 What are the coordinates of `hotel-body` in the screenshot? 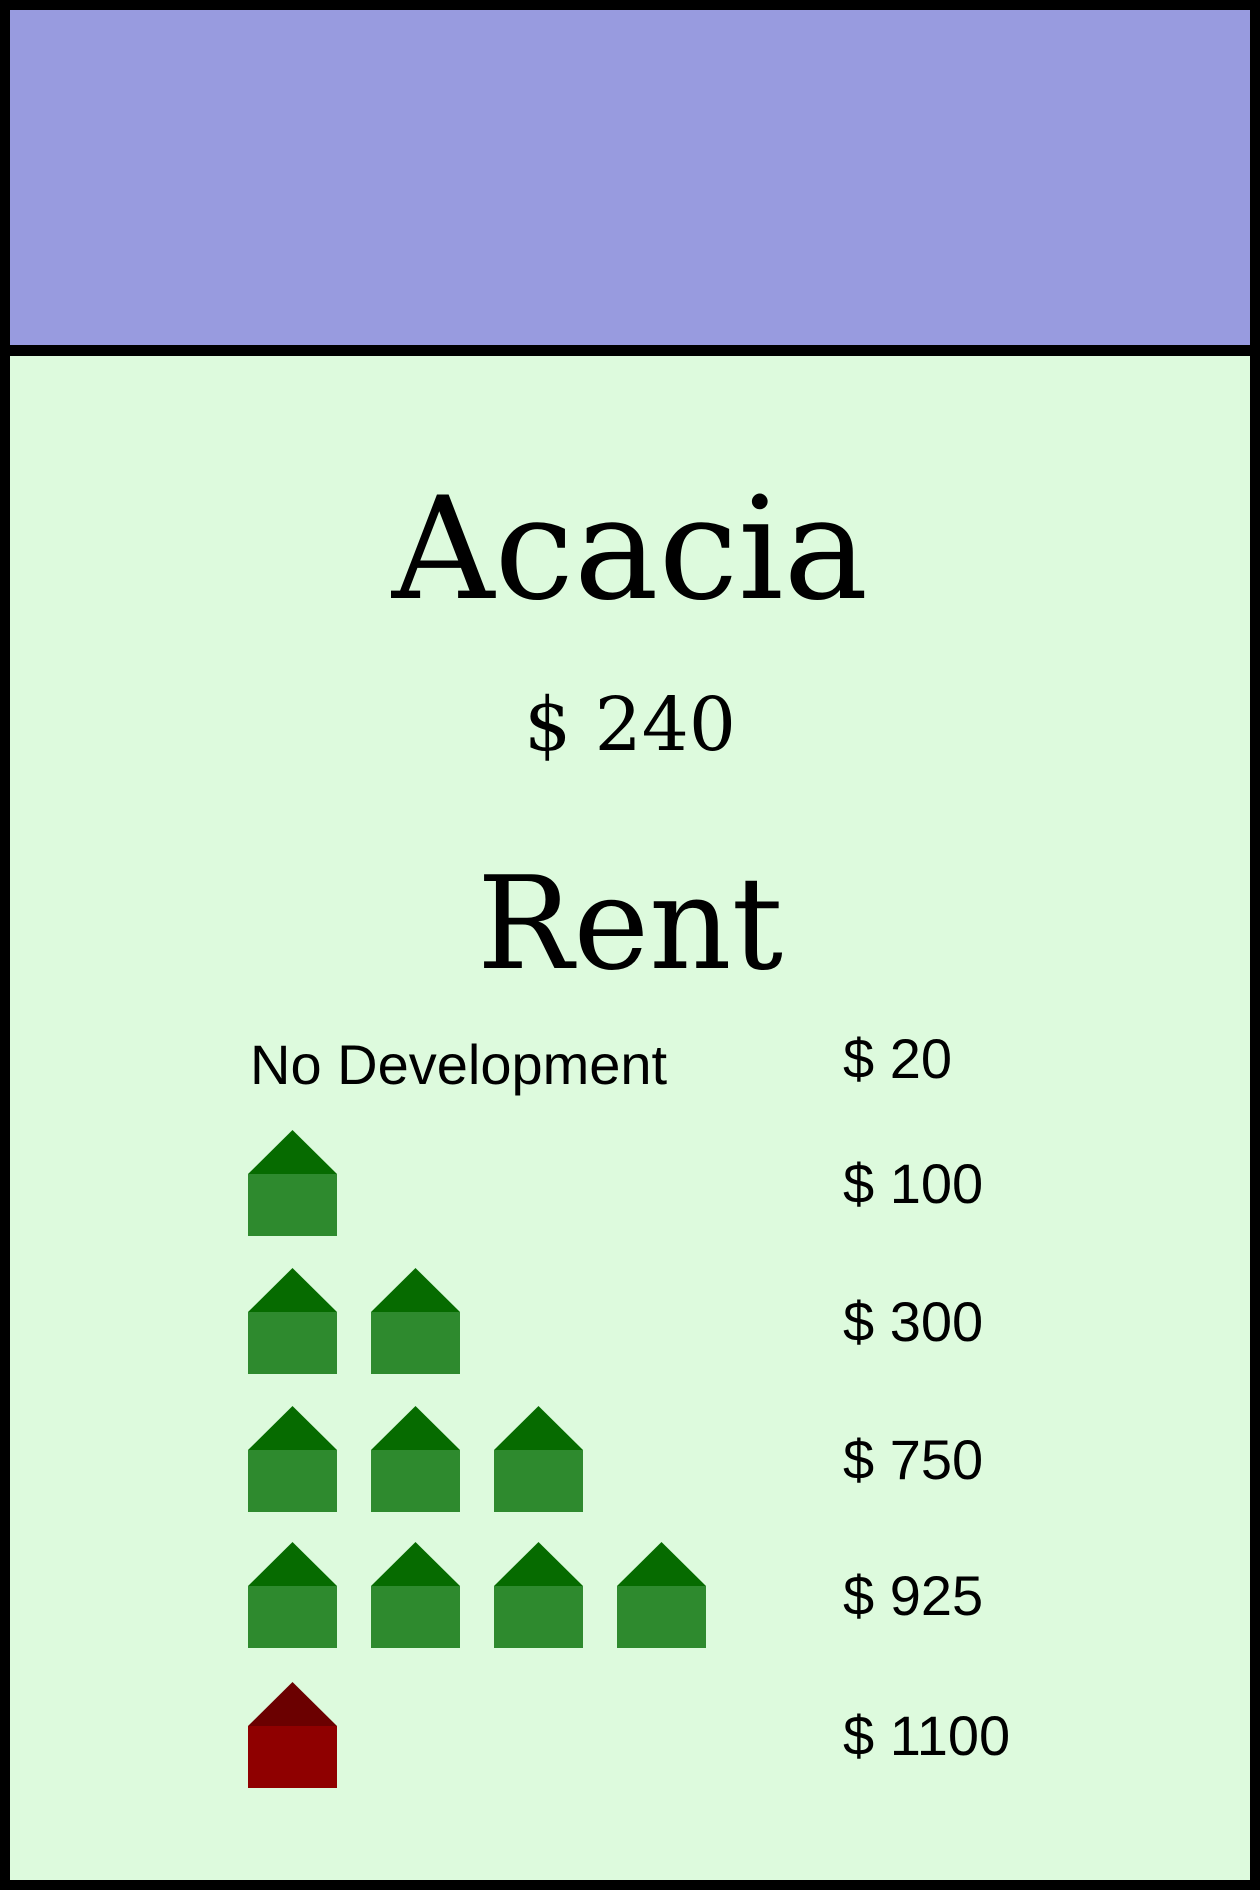 It's located at (292, 1757).